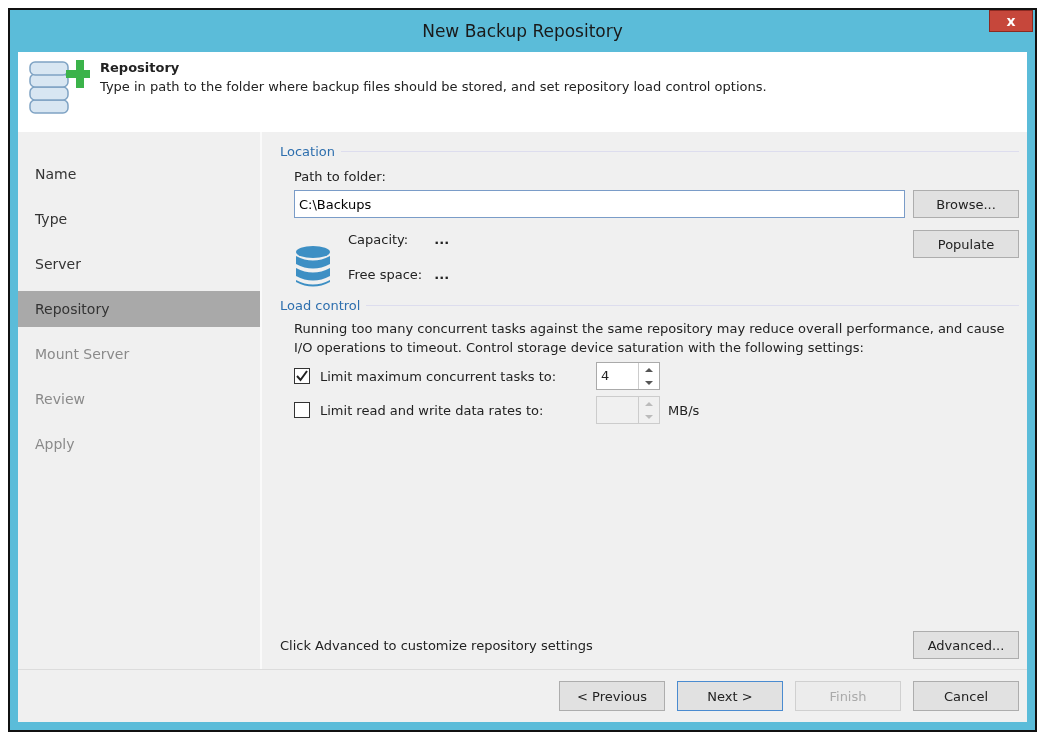  What do you see at coordinates (966, 244) in the screenshot?
I see `populate-button: Populate` at bounding box center [966, 244].